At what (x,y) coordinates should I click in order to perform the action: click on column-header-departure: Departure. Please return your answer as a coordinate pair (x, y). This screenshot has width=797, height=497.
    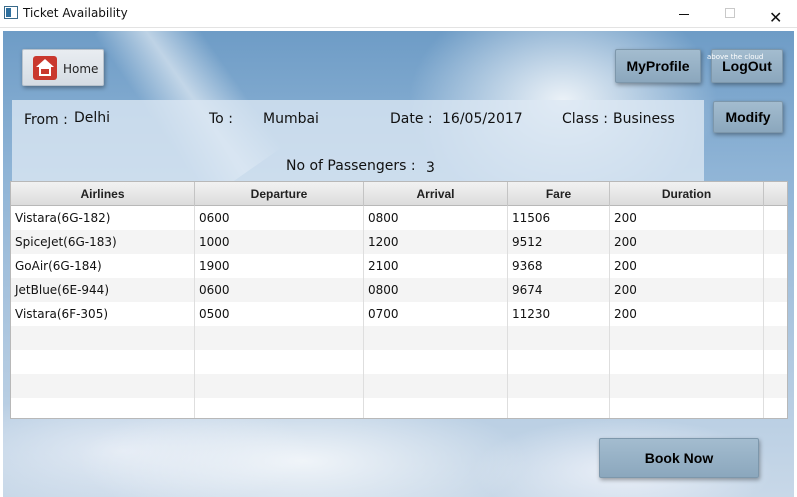
    Looking at the image, I should click on (279, 194).